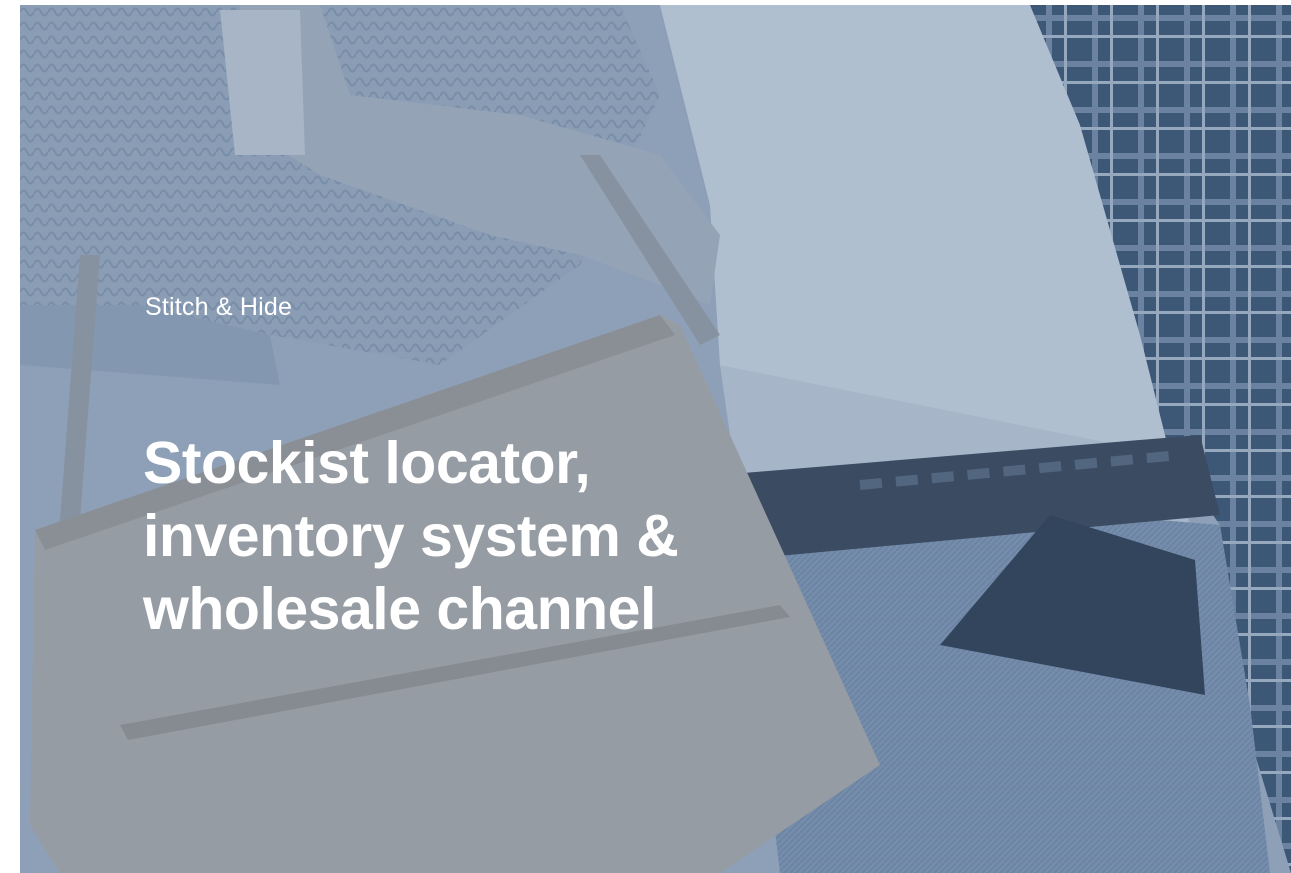 Image resolution: width=1291 pixels, height=873 pixels. What do you see at coordinates (399, 609) in the screenshot?
I see `headline-line-3: wholesale channel` at bounding box center [399, 609].